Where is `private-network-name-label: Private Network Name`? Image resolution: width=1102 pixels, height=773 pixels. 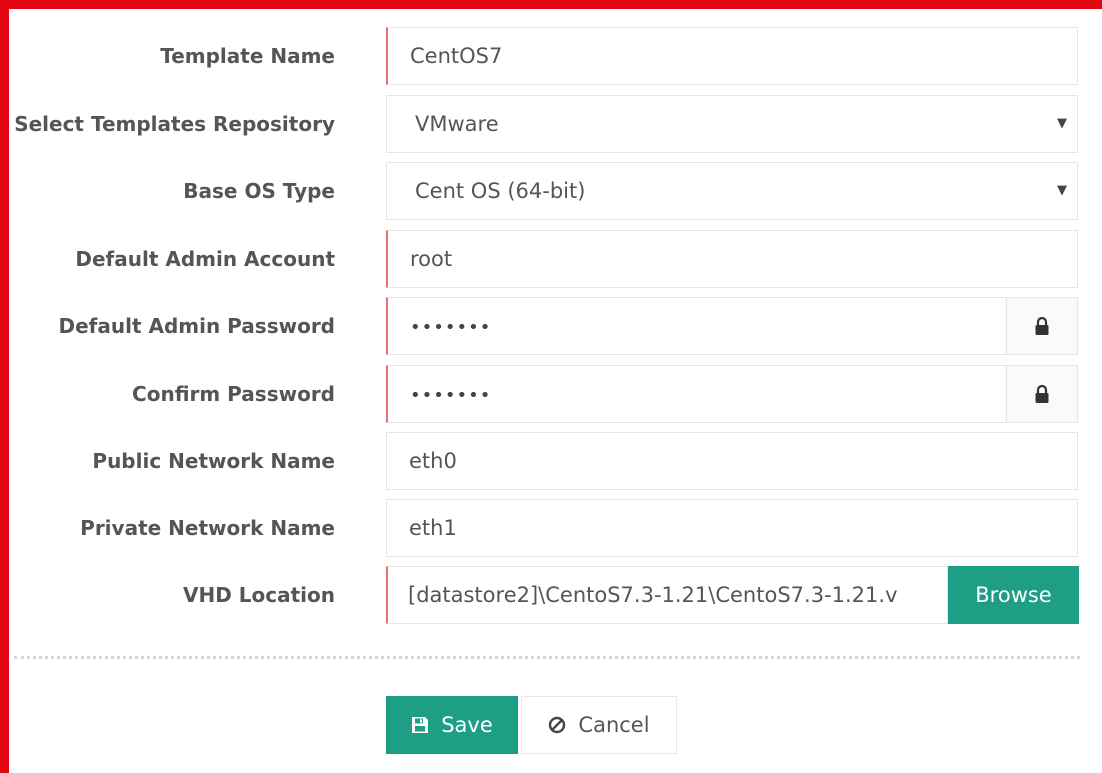 private-network-name-label: Private Network Name is located at coordinates (207, 528).